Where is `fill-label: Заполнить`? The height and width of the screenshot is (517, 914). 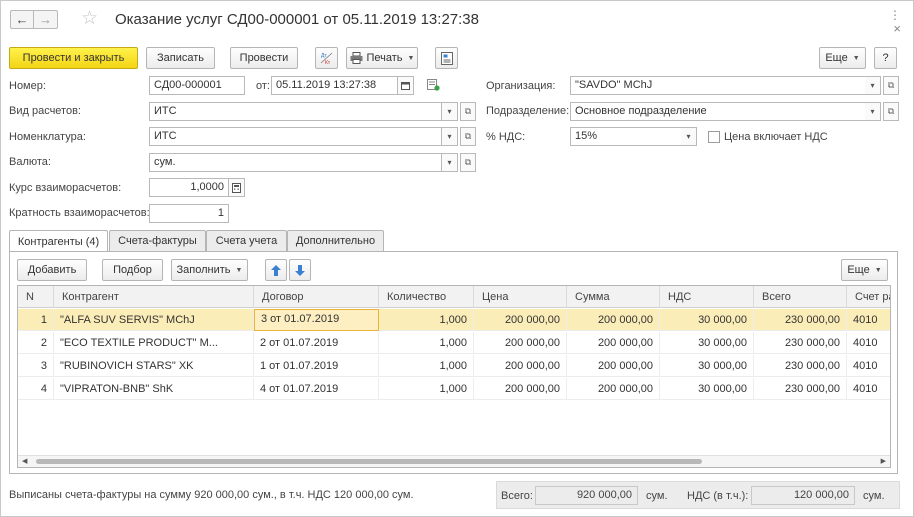 fill-label: Заполнить is located at coordinates (203, 270).